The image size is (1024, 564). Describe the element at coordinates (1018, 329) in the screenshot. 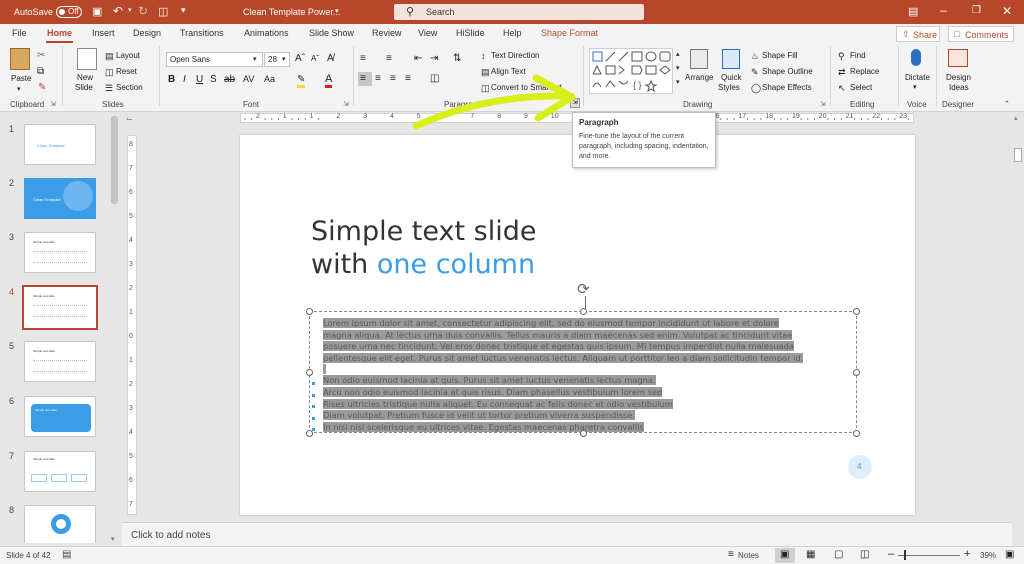

I see `slide-scrollbar: ▴` at that location.